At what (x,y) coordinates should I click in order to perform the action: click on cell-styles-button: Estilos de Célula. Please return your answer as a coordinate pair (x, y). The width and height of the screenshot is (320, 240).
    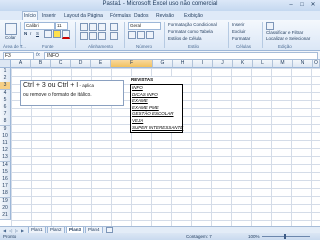
    Looking at the image, I should click on (185, 38).